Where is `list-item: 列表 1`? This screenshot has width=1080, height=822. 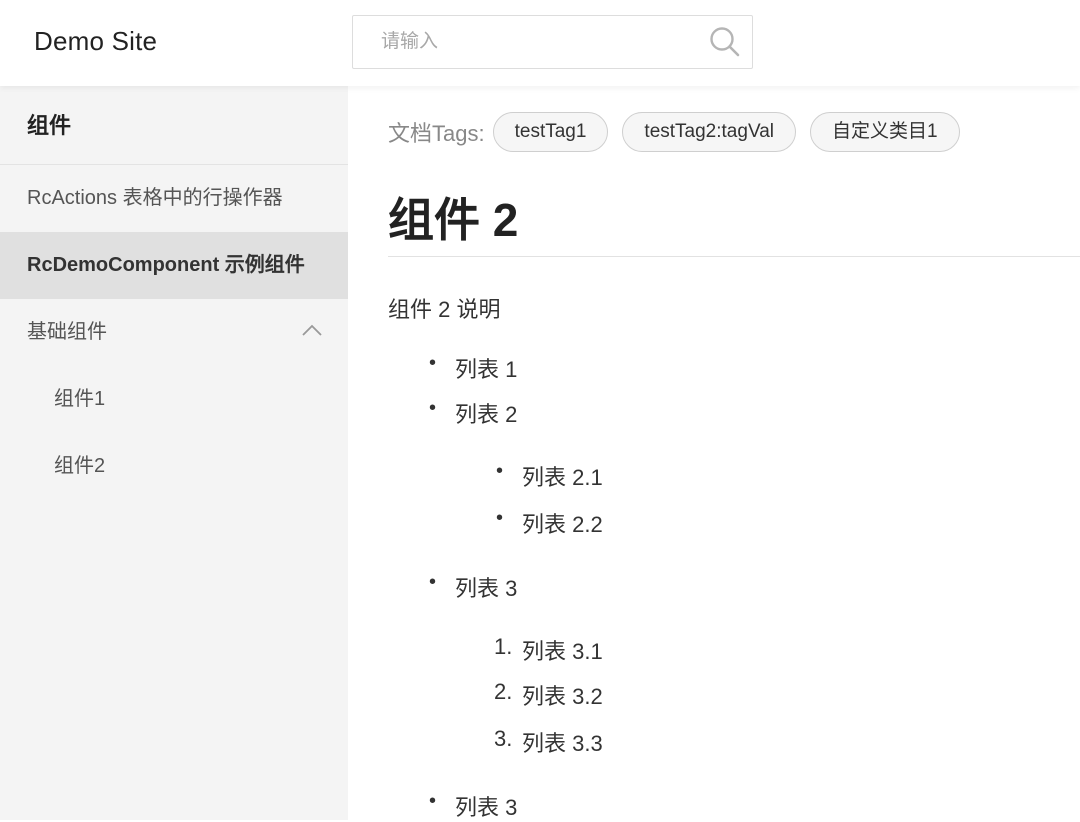
list-item: 列表 1 is located at coordinates (473, 368).